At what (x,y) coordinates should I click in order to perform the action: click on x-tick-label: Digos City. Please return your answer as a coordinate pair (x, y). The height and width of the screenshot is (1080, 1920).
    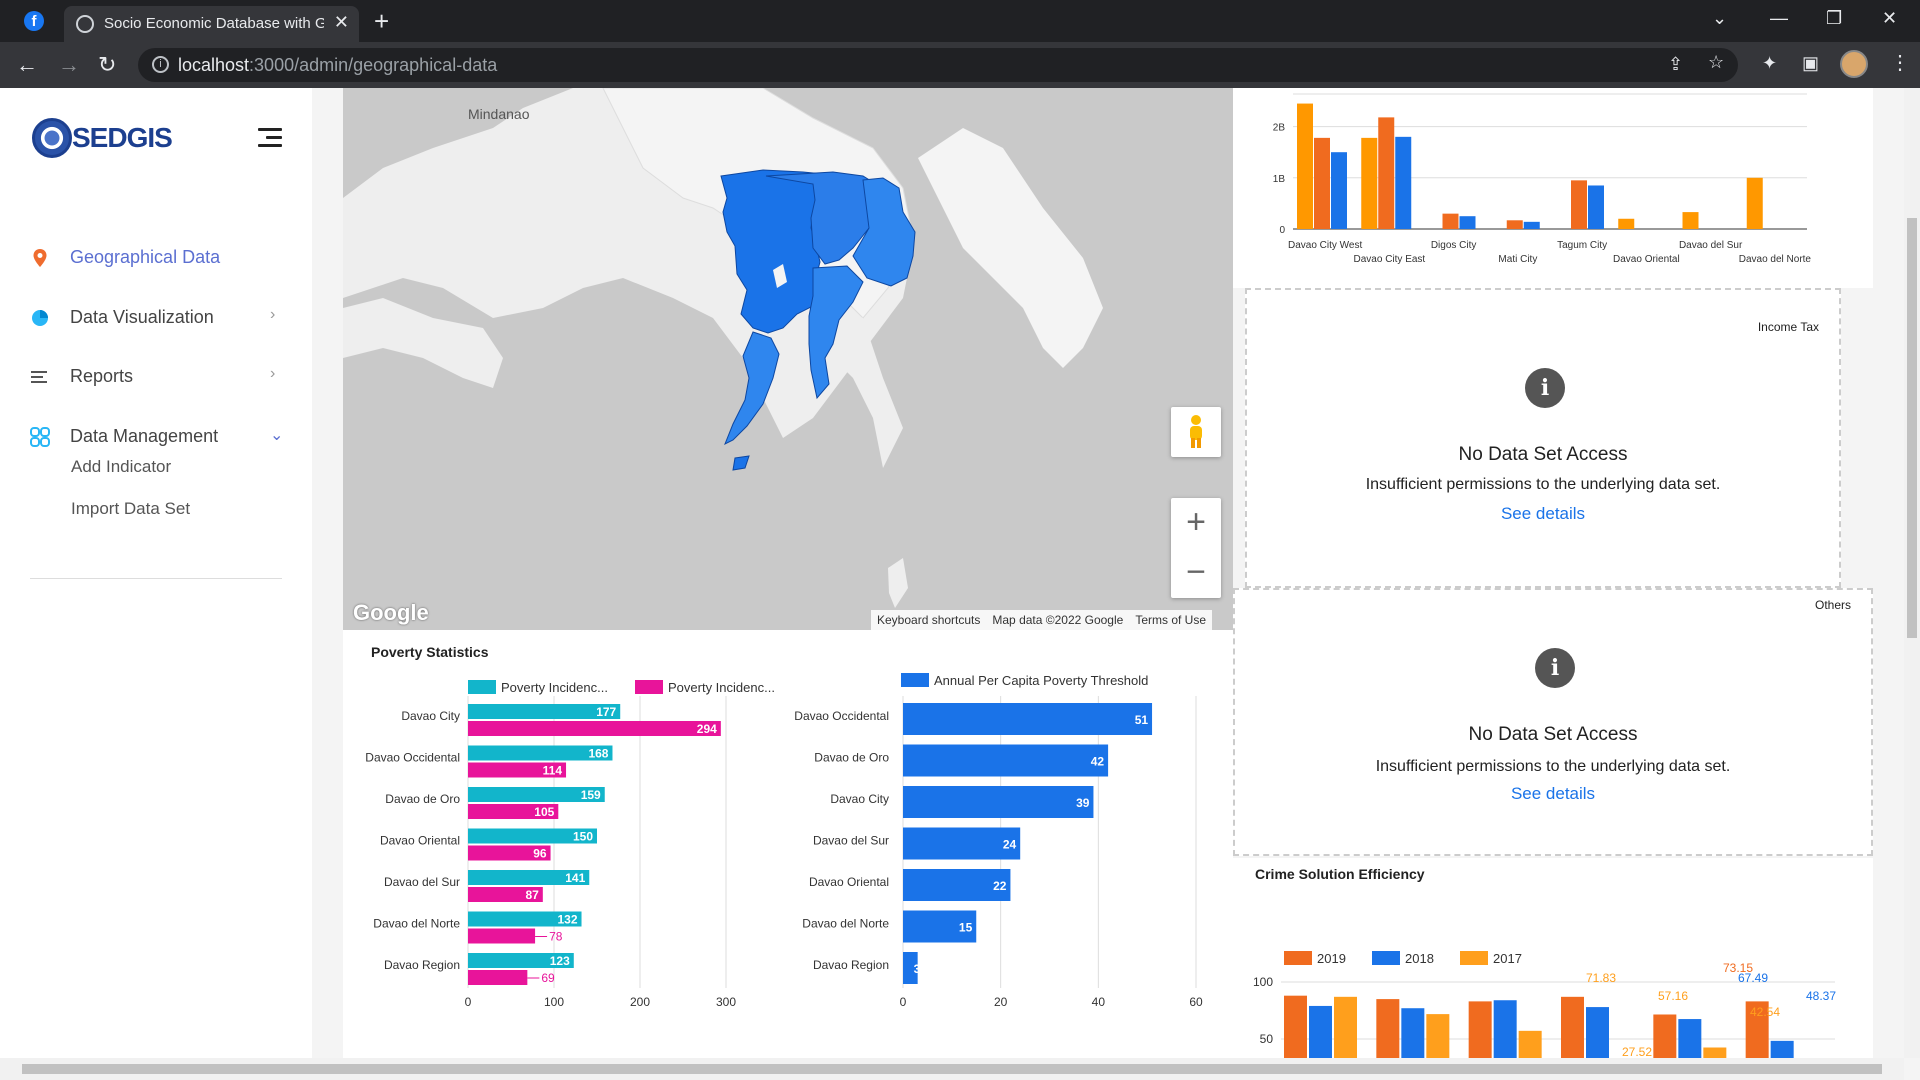
    Looking at the image, I should click on (1454, 245).